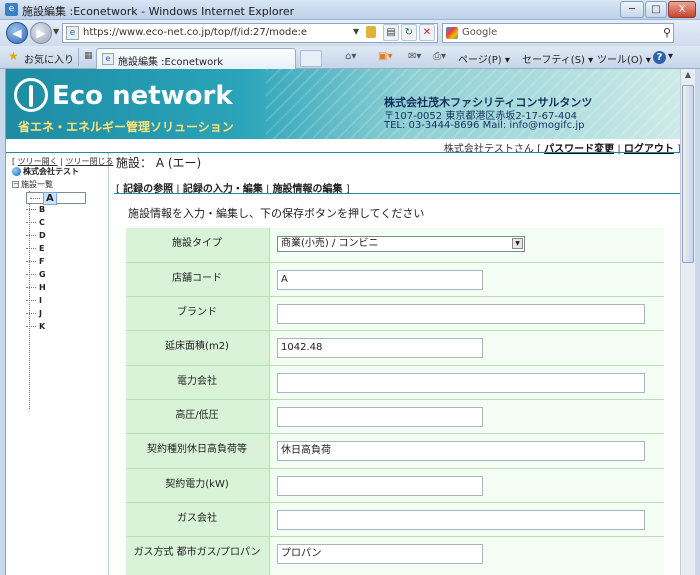 This screenshot has width=700, height=575. What do you see at coordinates (42, 287) in the screenshot?
I see `tree-item-label: H` at bounding box center [42, 287].